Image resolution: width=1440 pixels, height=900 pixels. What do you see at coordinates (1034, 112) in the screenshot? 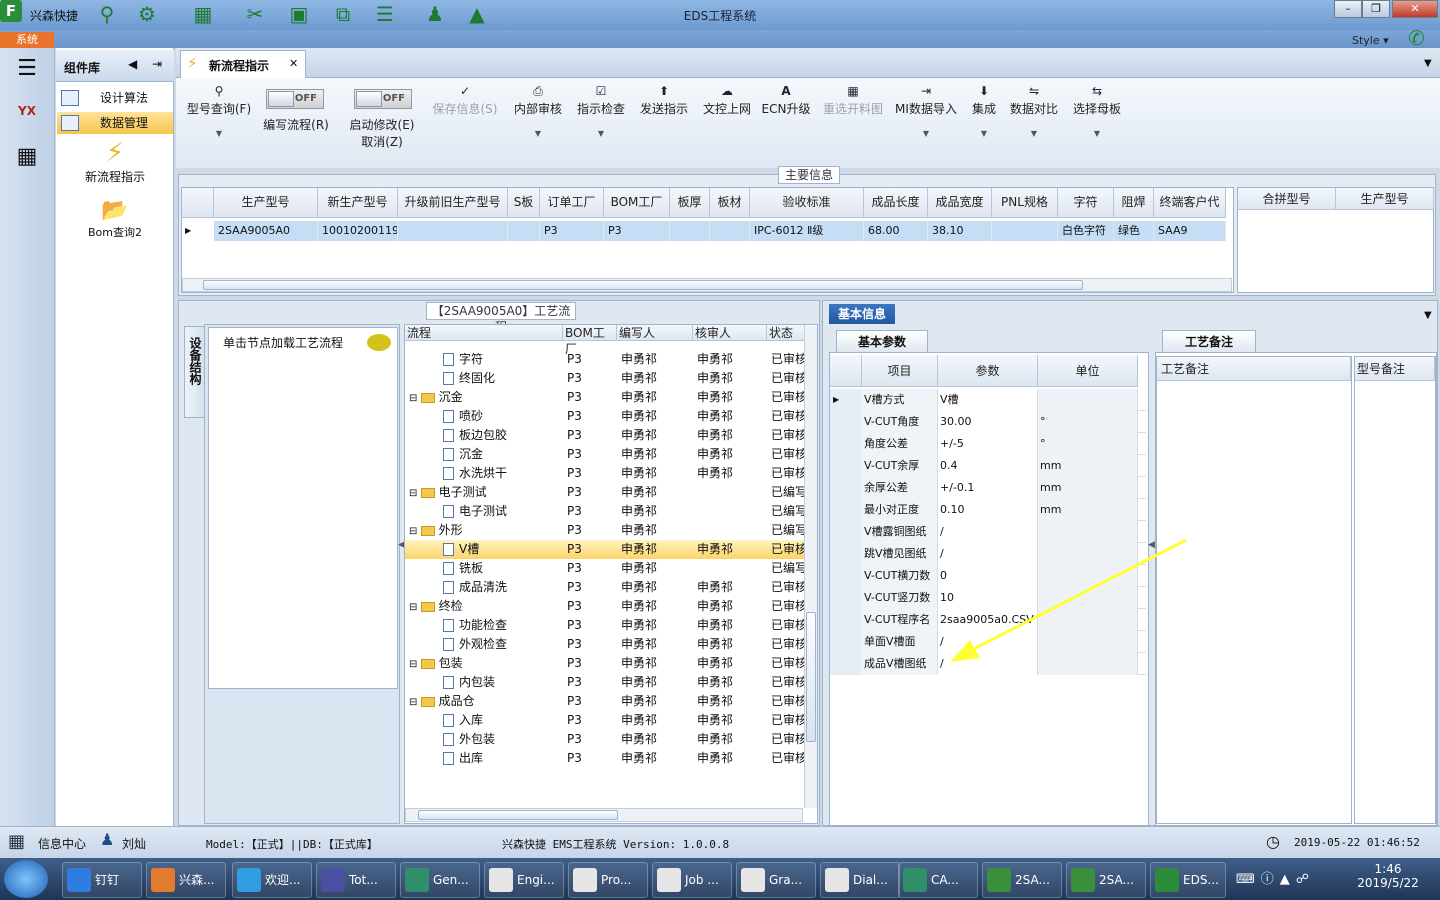
I see `data-compare-button: ⇋ 数据对比 ▼` at bounding box center [1034, 112].